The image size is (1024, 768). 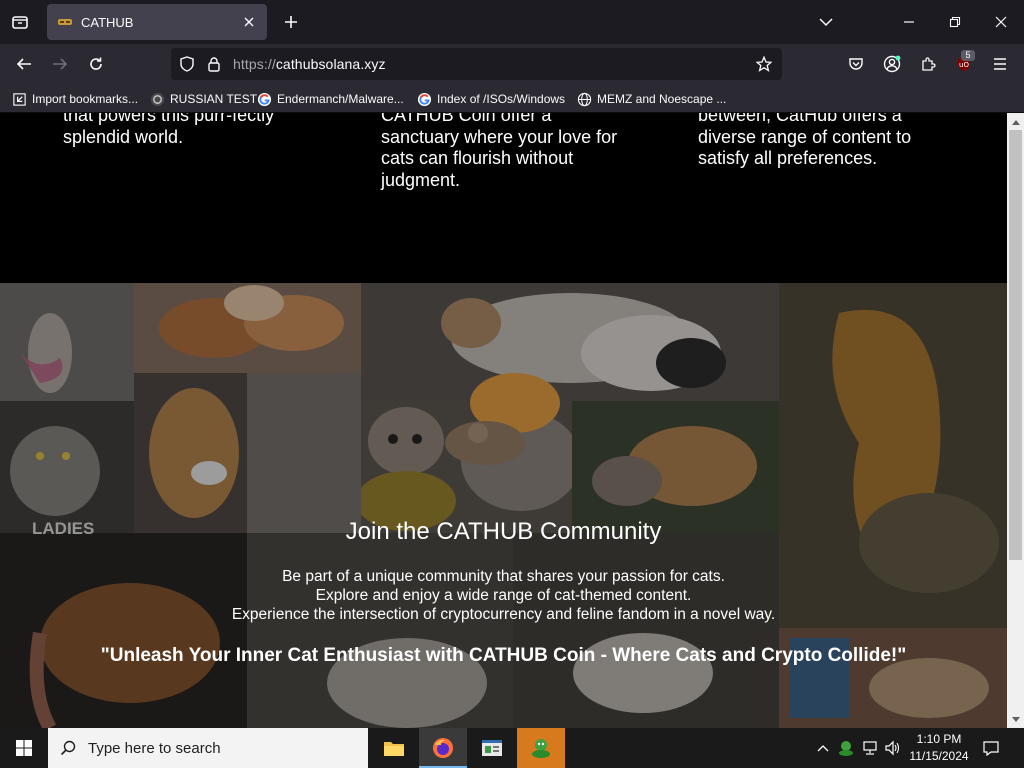 What do you see at coordinates (584, 99) in the screenshot?
I see `globe-icon` at bounding box center [584, 99].